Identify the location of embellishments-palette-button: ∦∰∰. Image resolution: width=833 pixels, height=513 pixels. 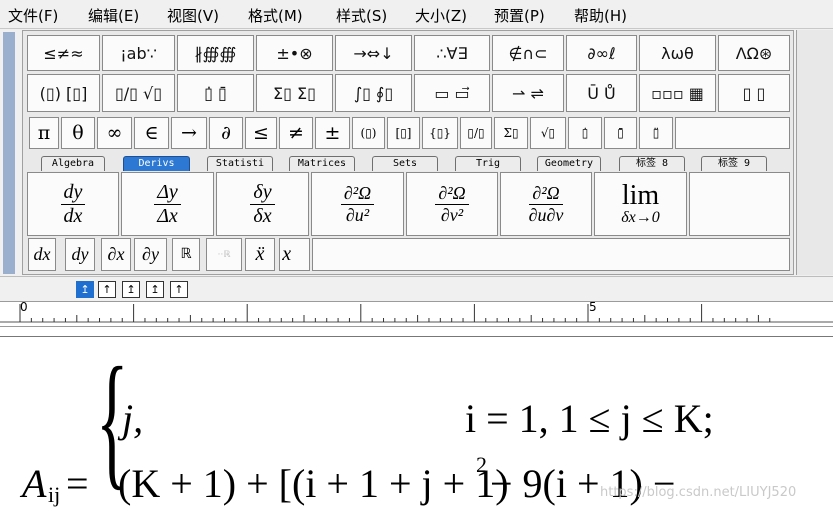
(215, 53).